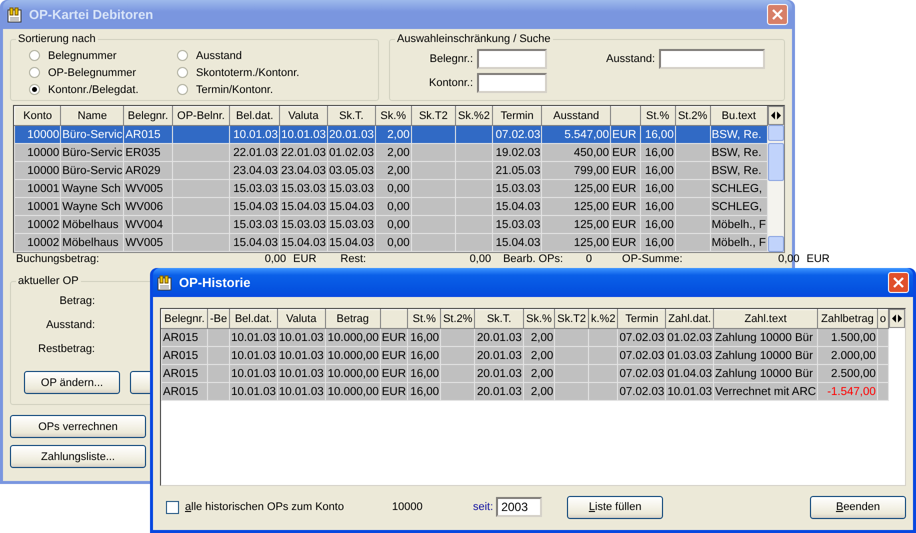 The width and height of the screenshot is (916, 533). Describe the element at coordinates (219, 56) in the screenshot. I see `radio-label: Ausstand` at that location.